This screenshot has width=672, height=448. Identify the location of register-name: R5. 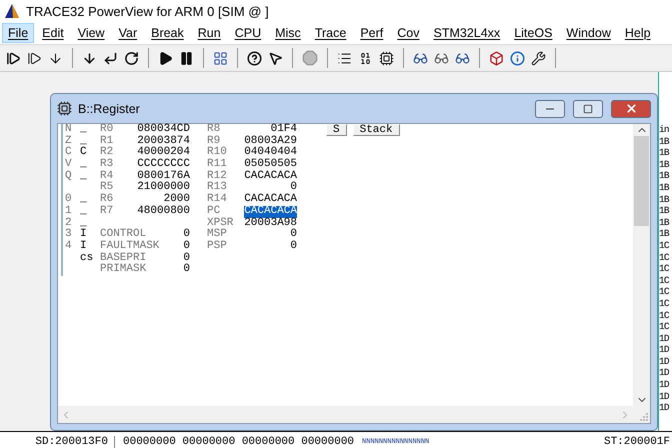
(107, 188).